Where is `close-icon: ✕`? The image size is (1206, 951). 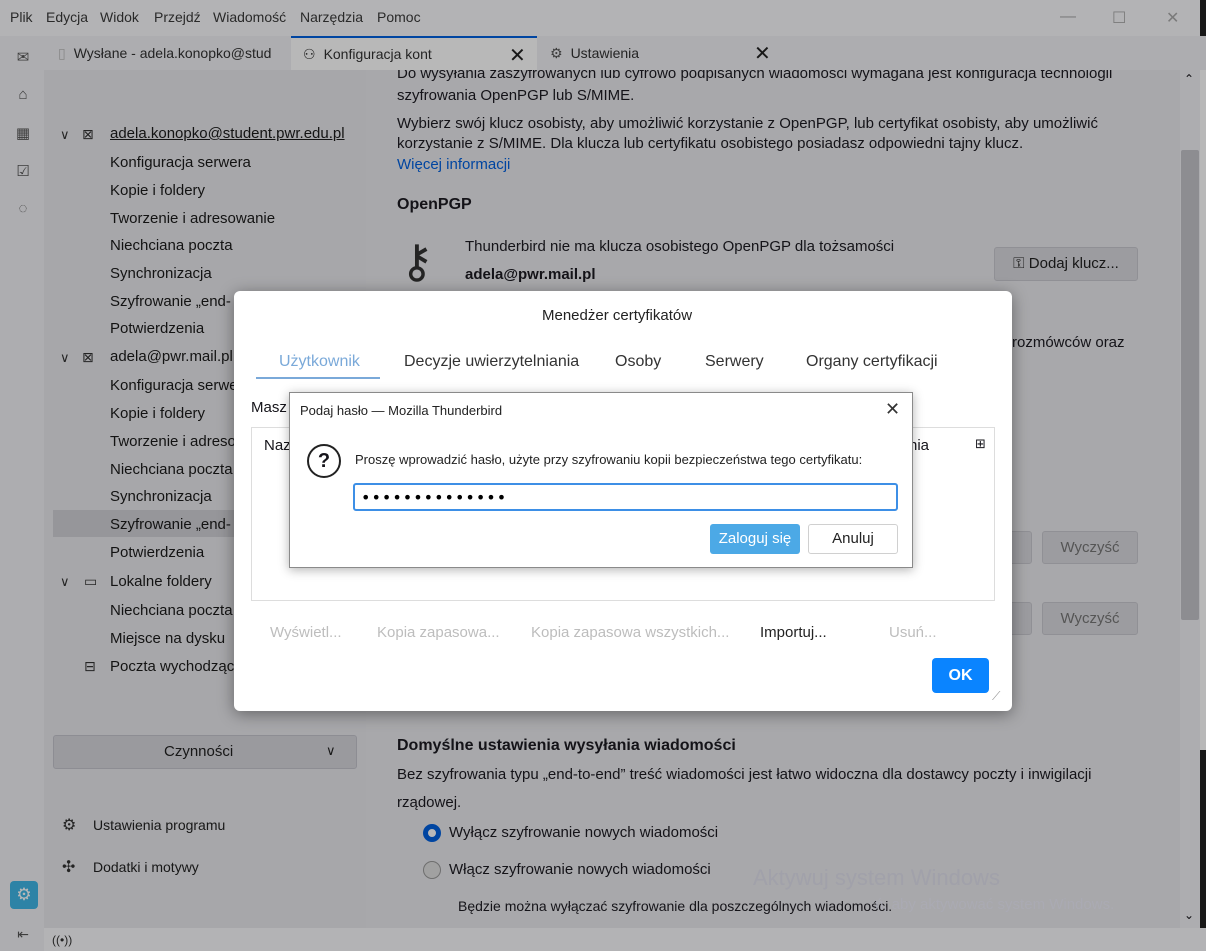
close-icon: ✕ is located at coordinates (892, 409).